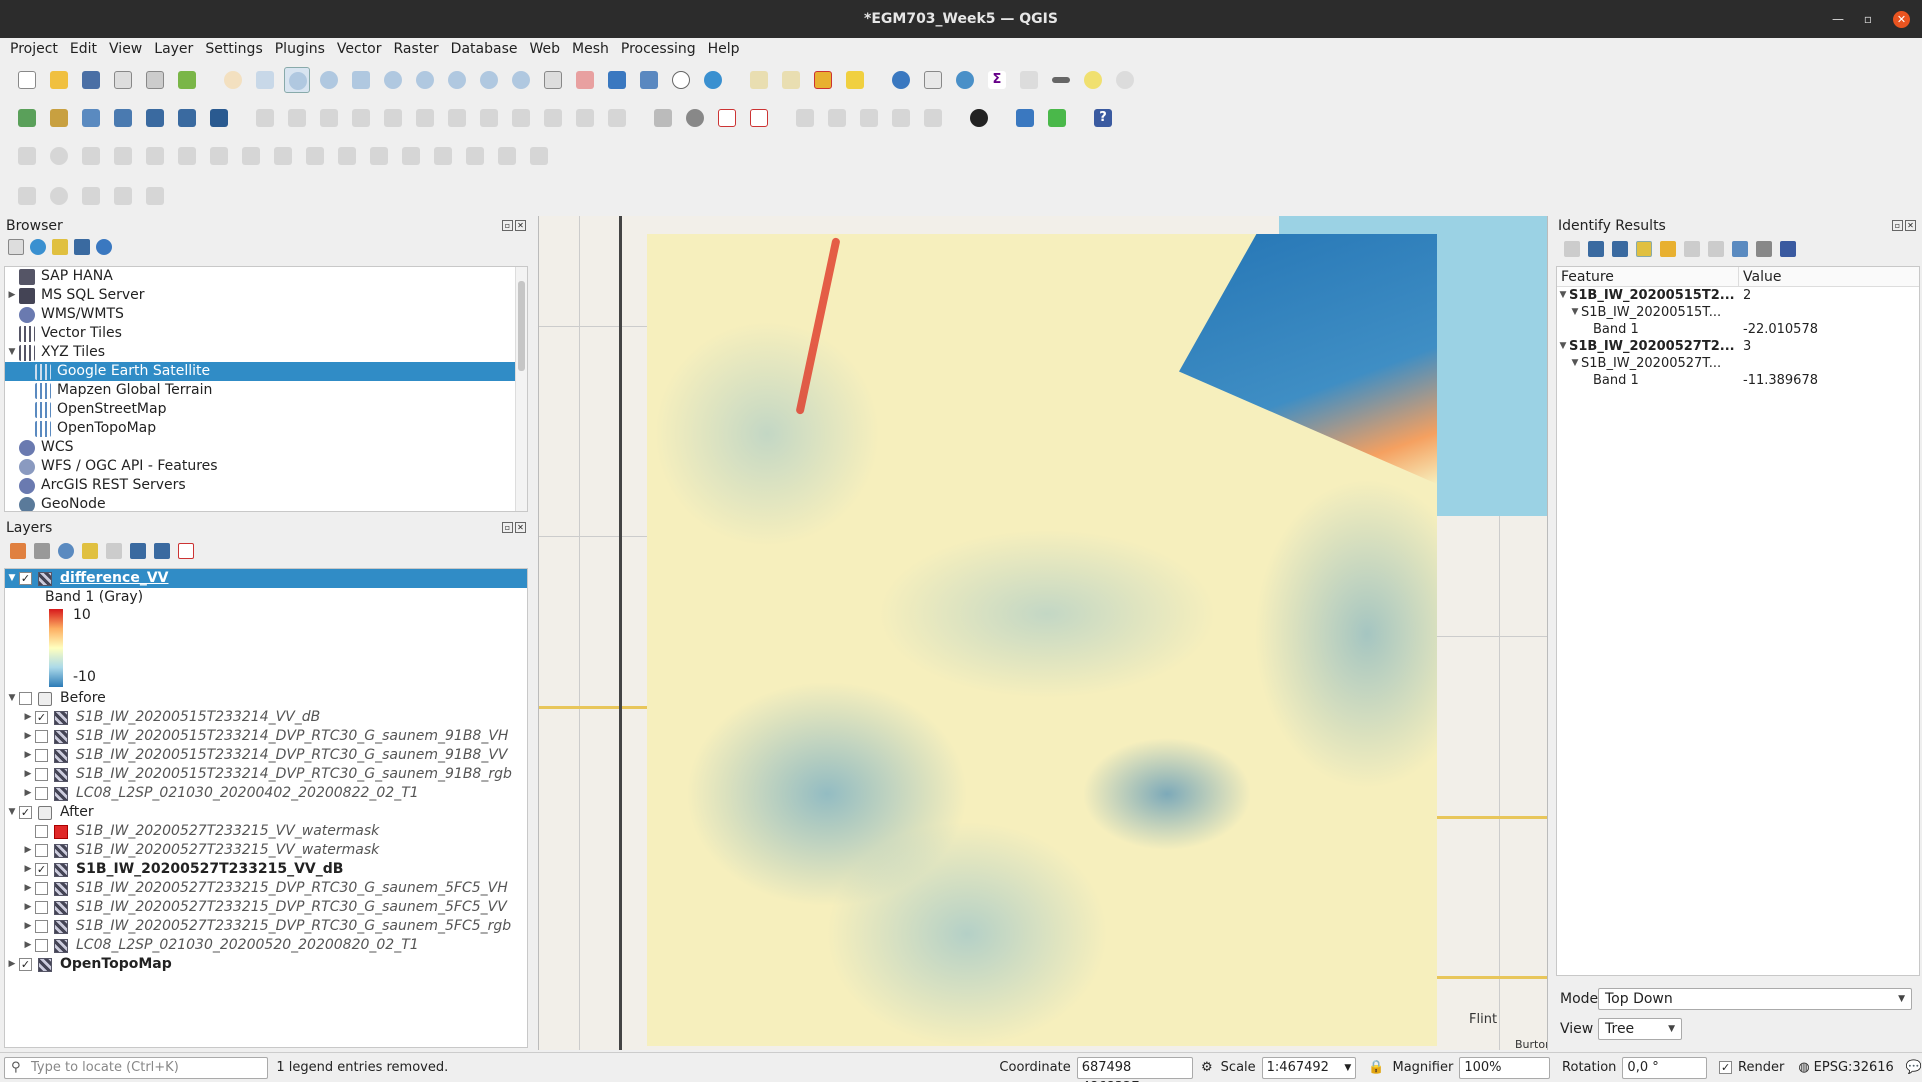  Describe the element at coordinates (484, 49) in the screenshot. I see `menu-database: Database` at that location.